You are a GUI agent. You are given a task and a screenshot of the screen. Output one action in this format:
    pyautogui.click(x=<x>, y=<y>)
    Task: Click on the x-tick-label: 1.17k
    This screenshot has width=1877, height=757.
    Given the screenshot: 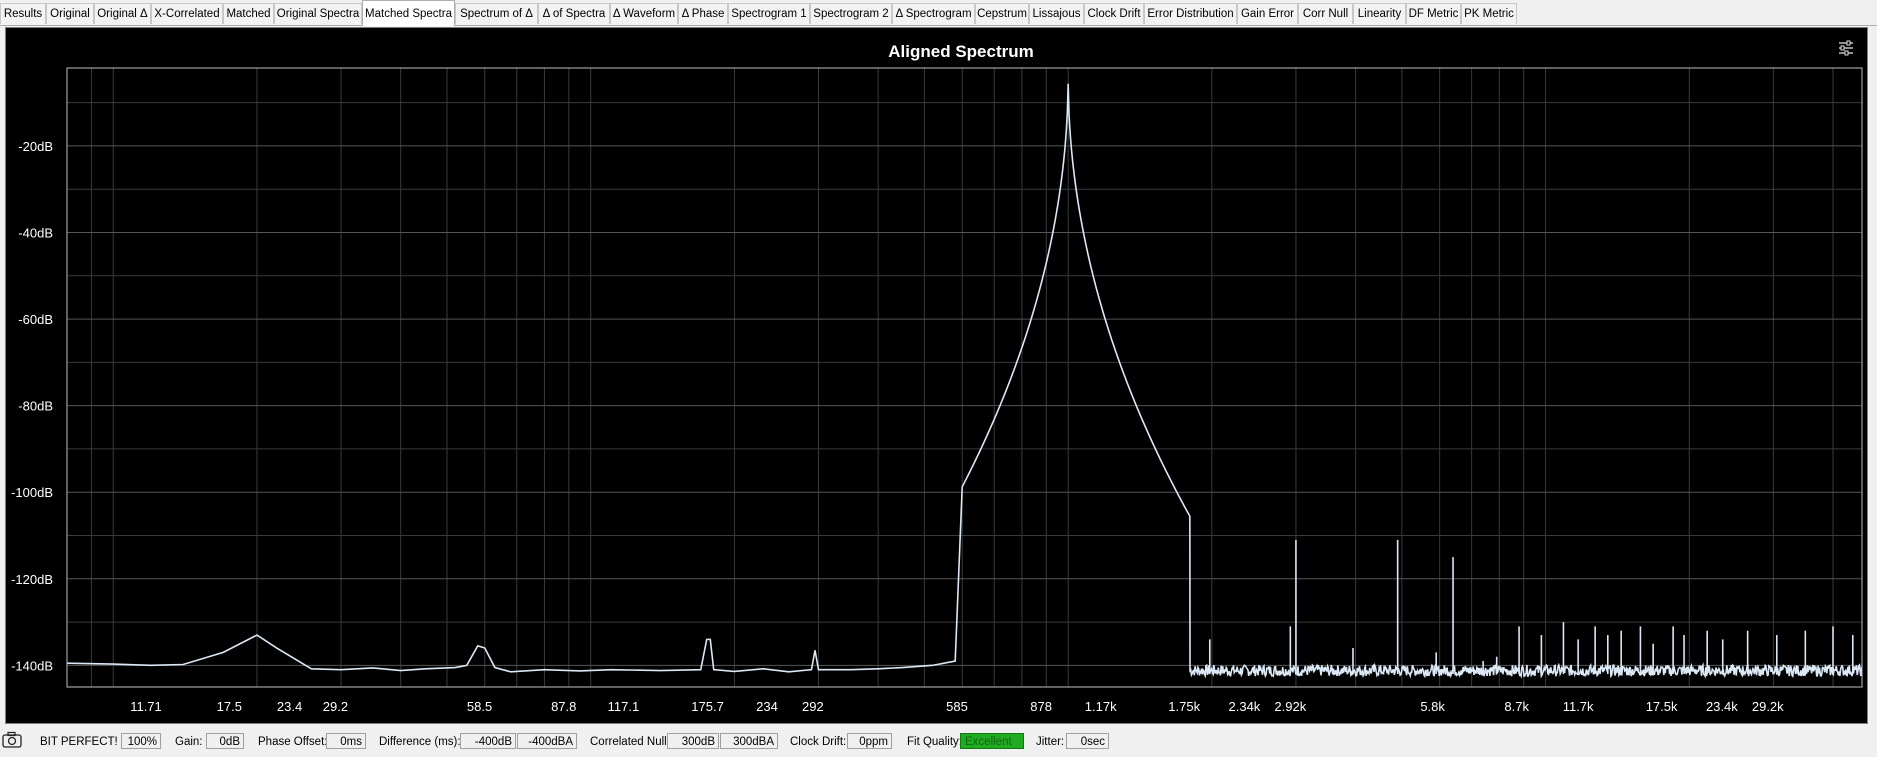 What is the action you would take?
    pyautogui.click(x=1101, y=706)
    